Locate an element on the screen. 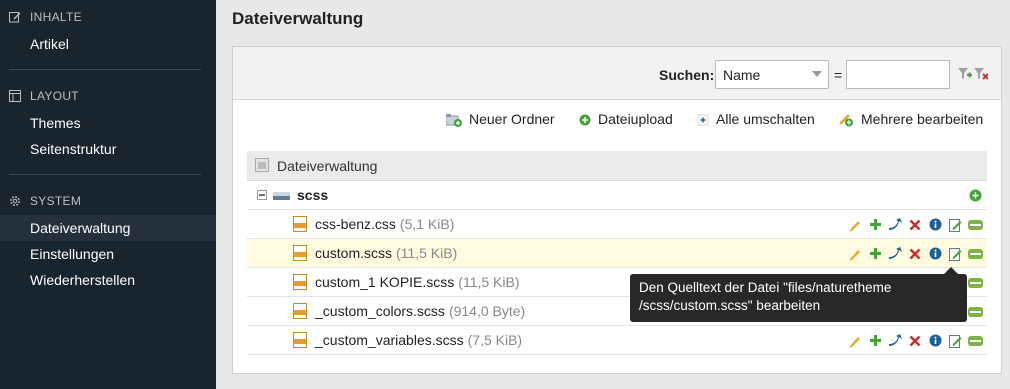 The image size is (1010, 389). file-name: _custom_colors.scss is located at coordinates (380, 311).